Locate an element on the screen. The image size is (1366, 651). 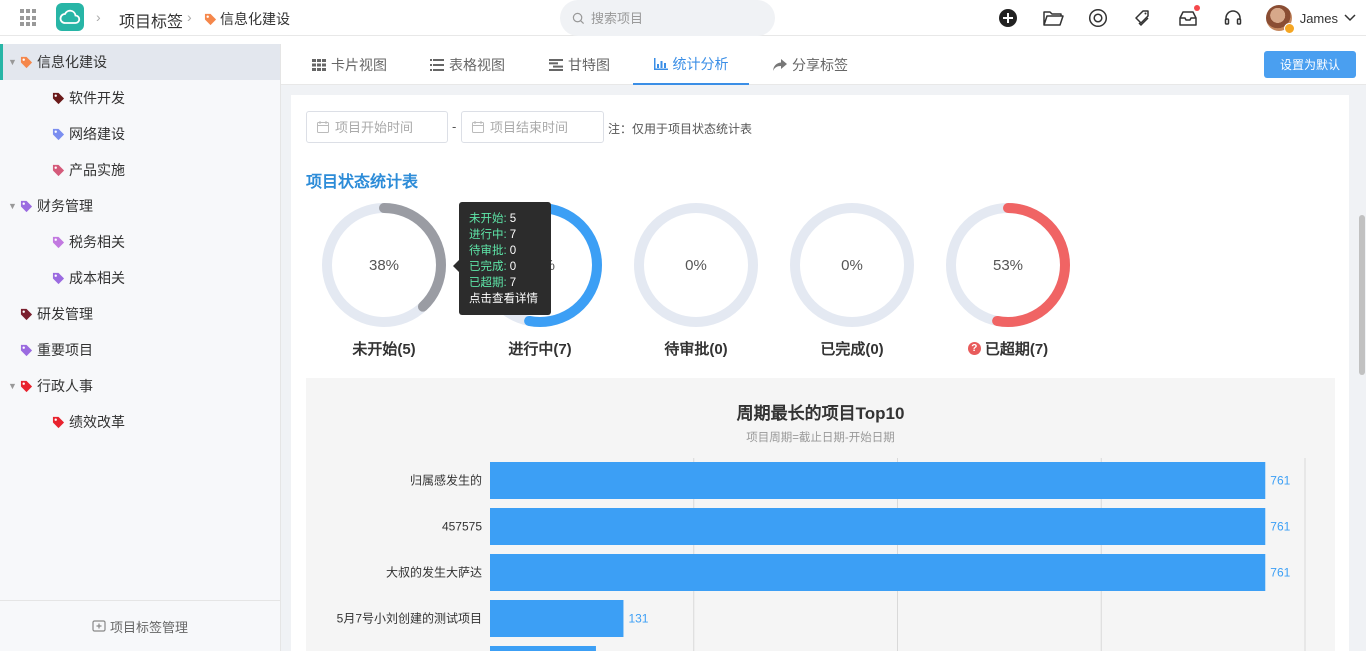
sidebar-item: 税务相关 is located at coordinates (140, 242).